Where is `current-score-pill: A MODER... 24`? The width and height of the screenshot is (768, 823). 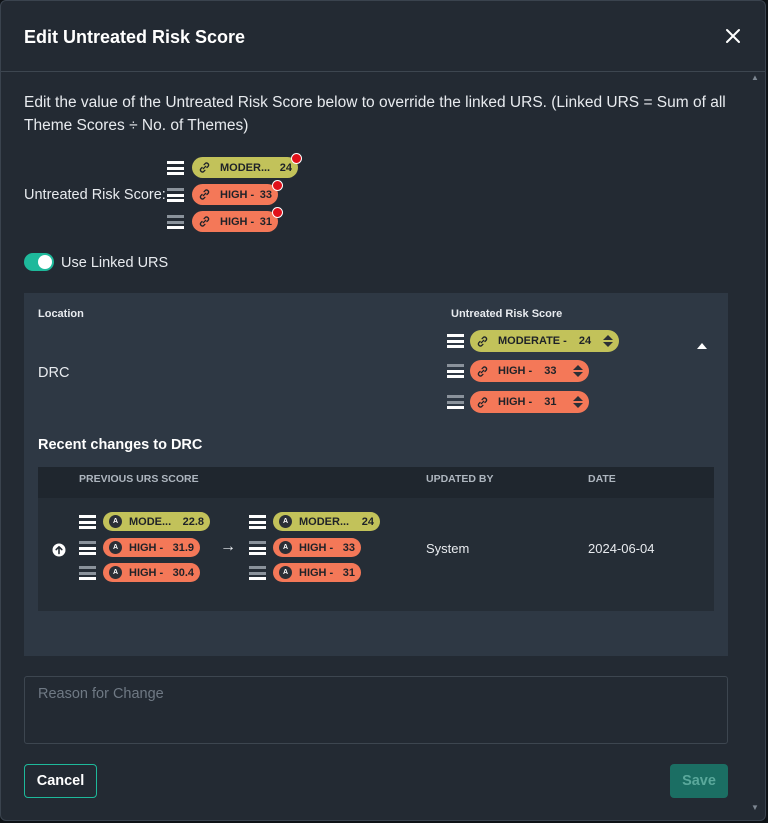 current-score-pill: A MODER... 24 is located at coordinates (326, 521).